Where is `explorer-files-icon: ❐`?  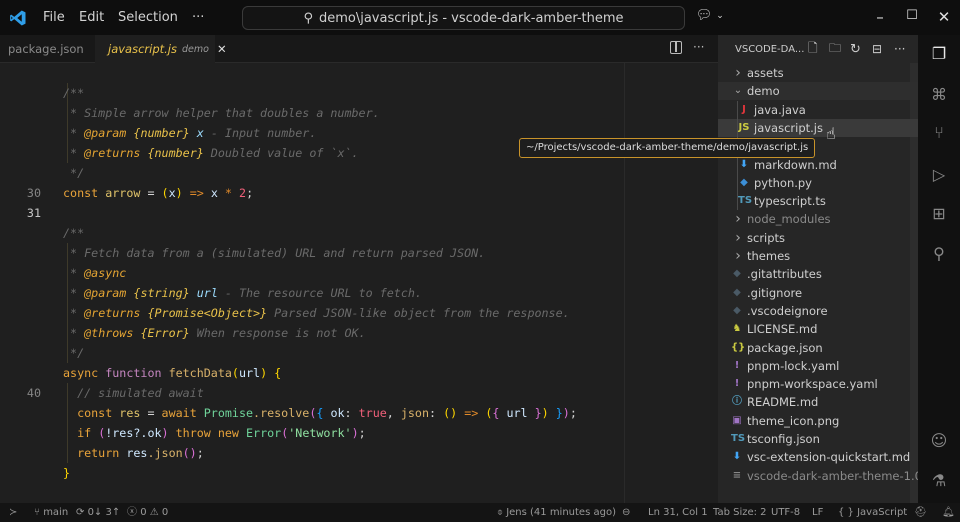 explorer-files-icon: ❐ is located at coordinates (939, 54).